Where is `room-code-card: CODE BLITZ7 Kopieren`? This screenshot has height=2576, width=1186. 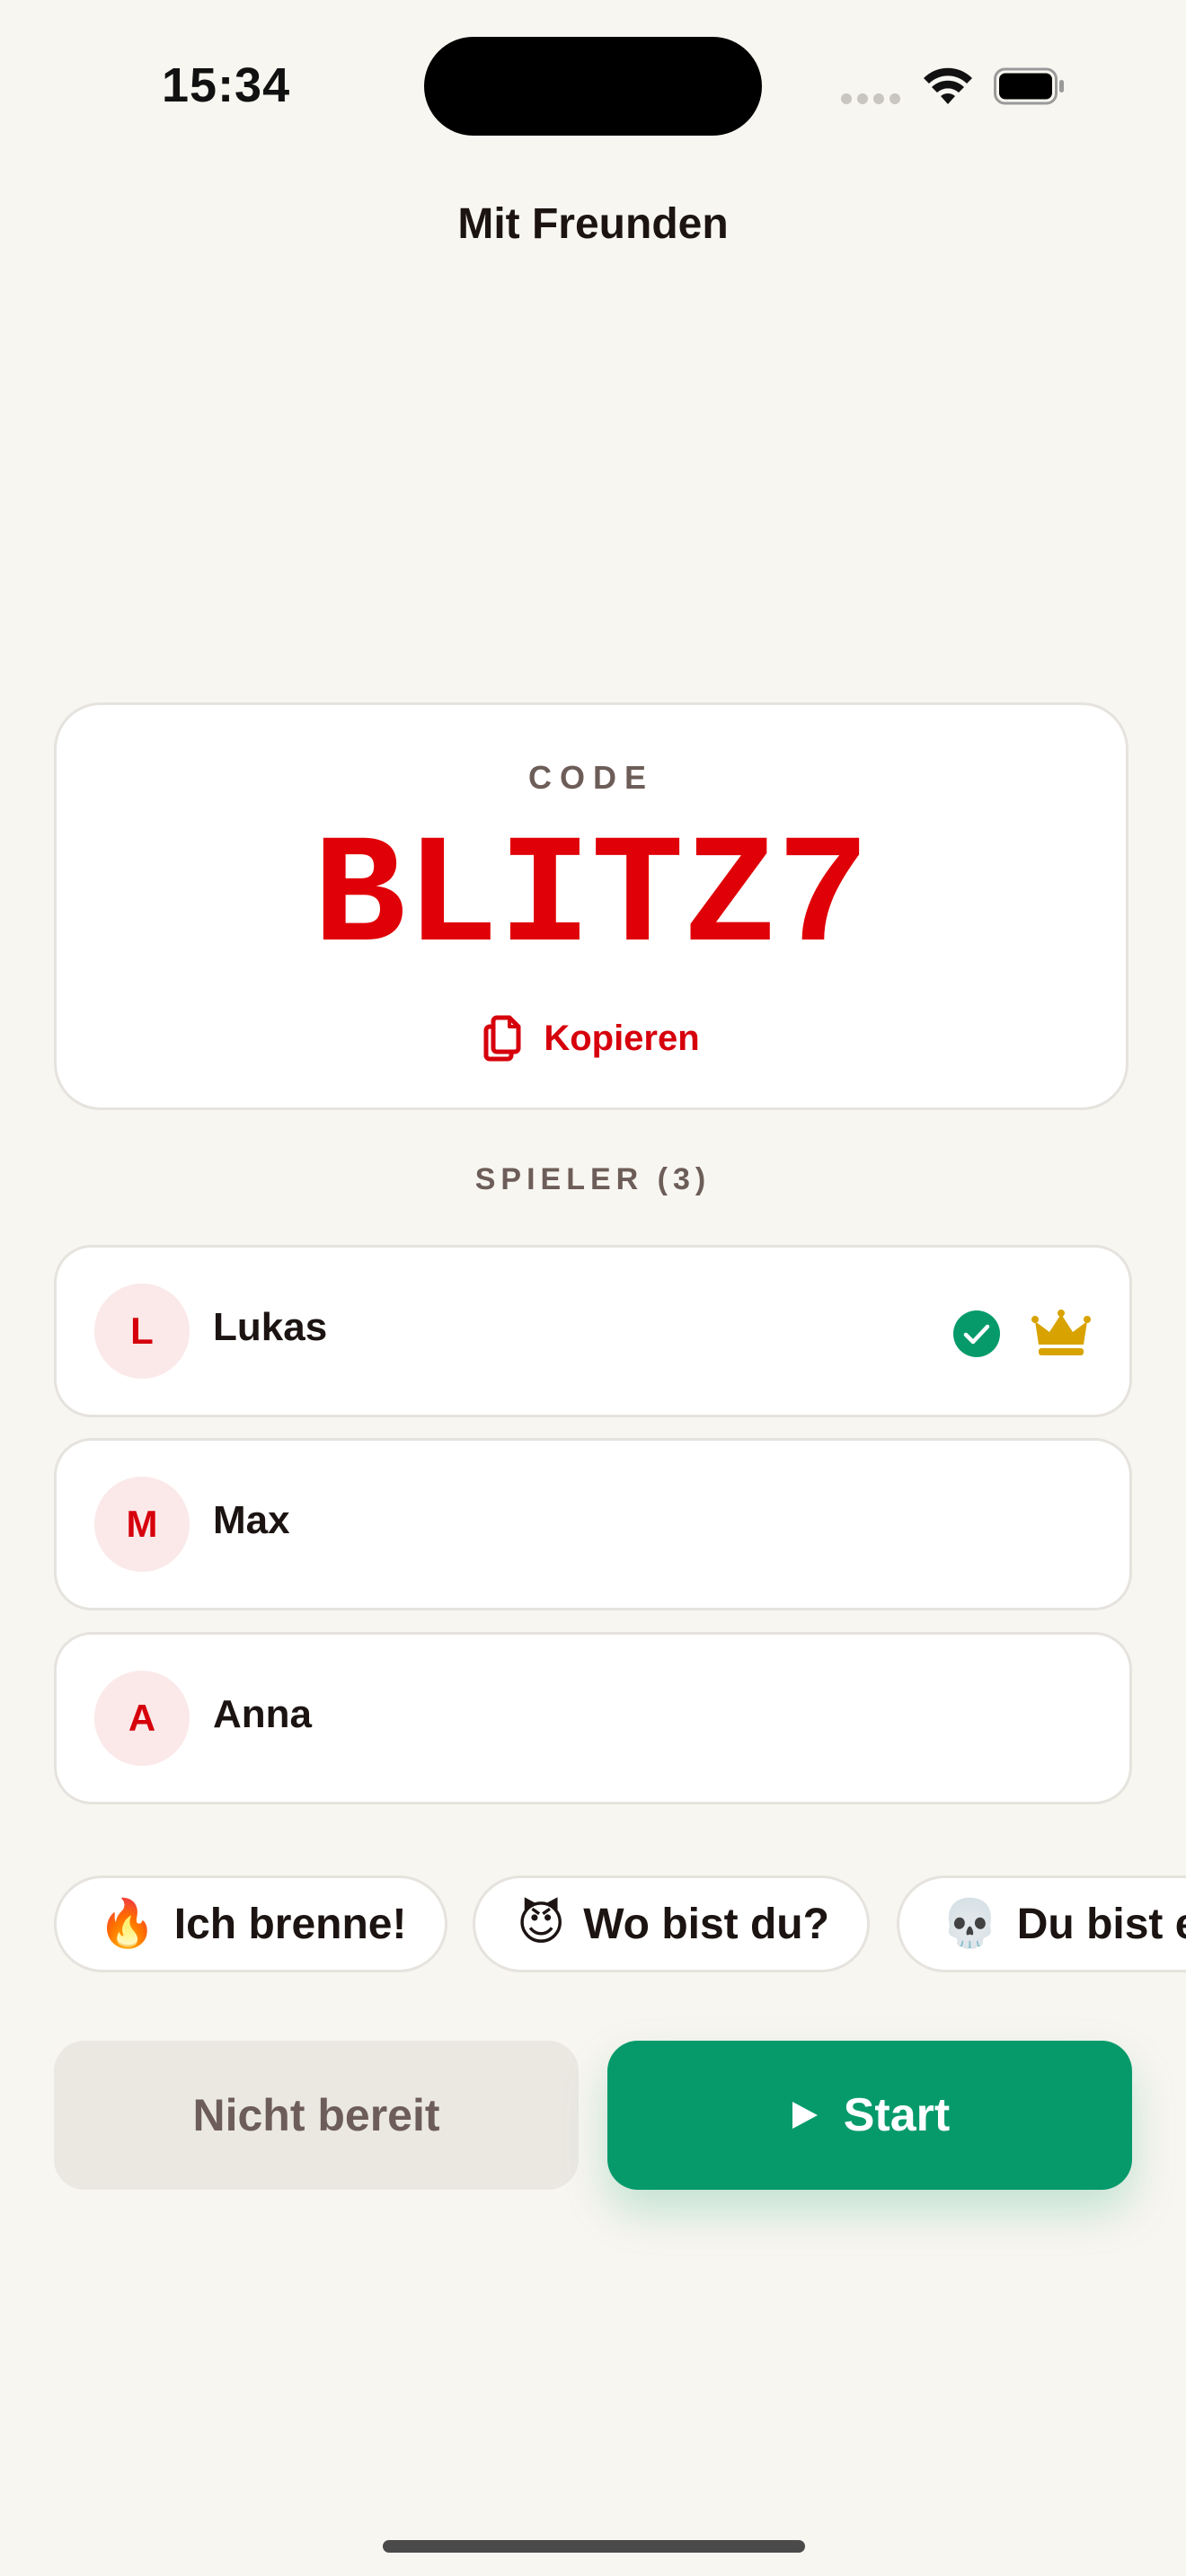 room-code-card: CODE BLITZ7 Kopieren is located at coordinates (591, 906).